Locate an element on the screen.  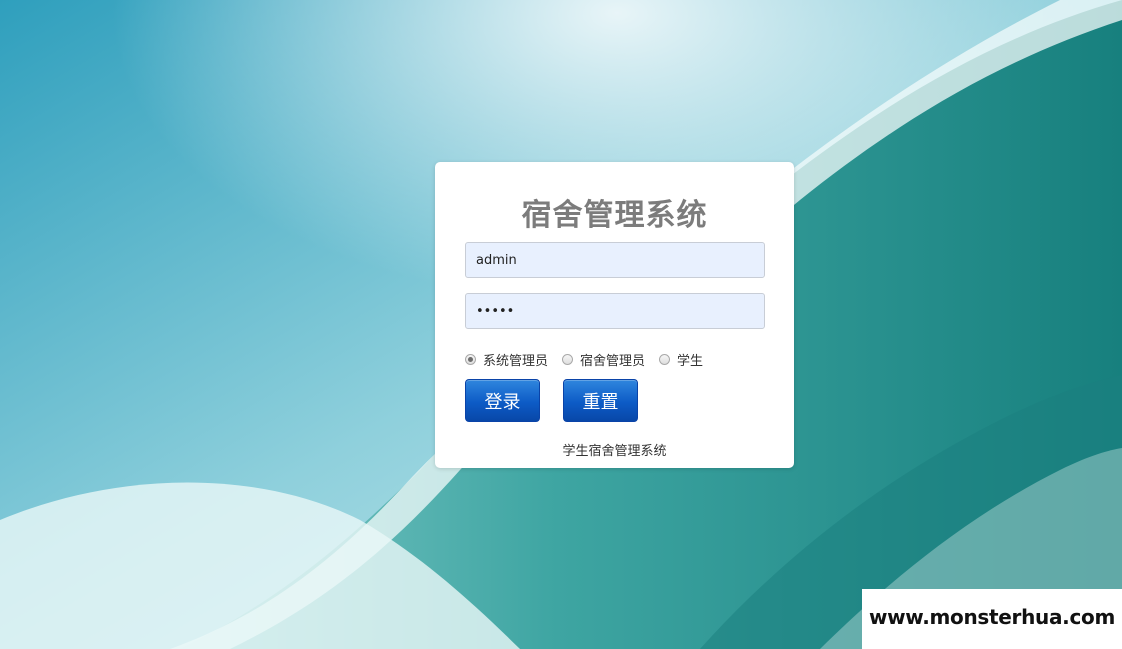
system-title: 宿舍管理系统 is located at coordinates (614, 215).